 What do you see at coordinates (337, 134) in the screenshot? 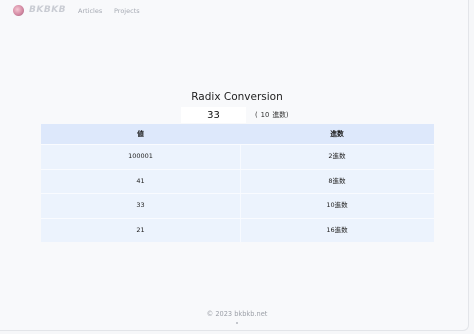
I see `column-header-radix: 進数` at bounding box center [337, 134].